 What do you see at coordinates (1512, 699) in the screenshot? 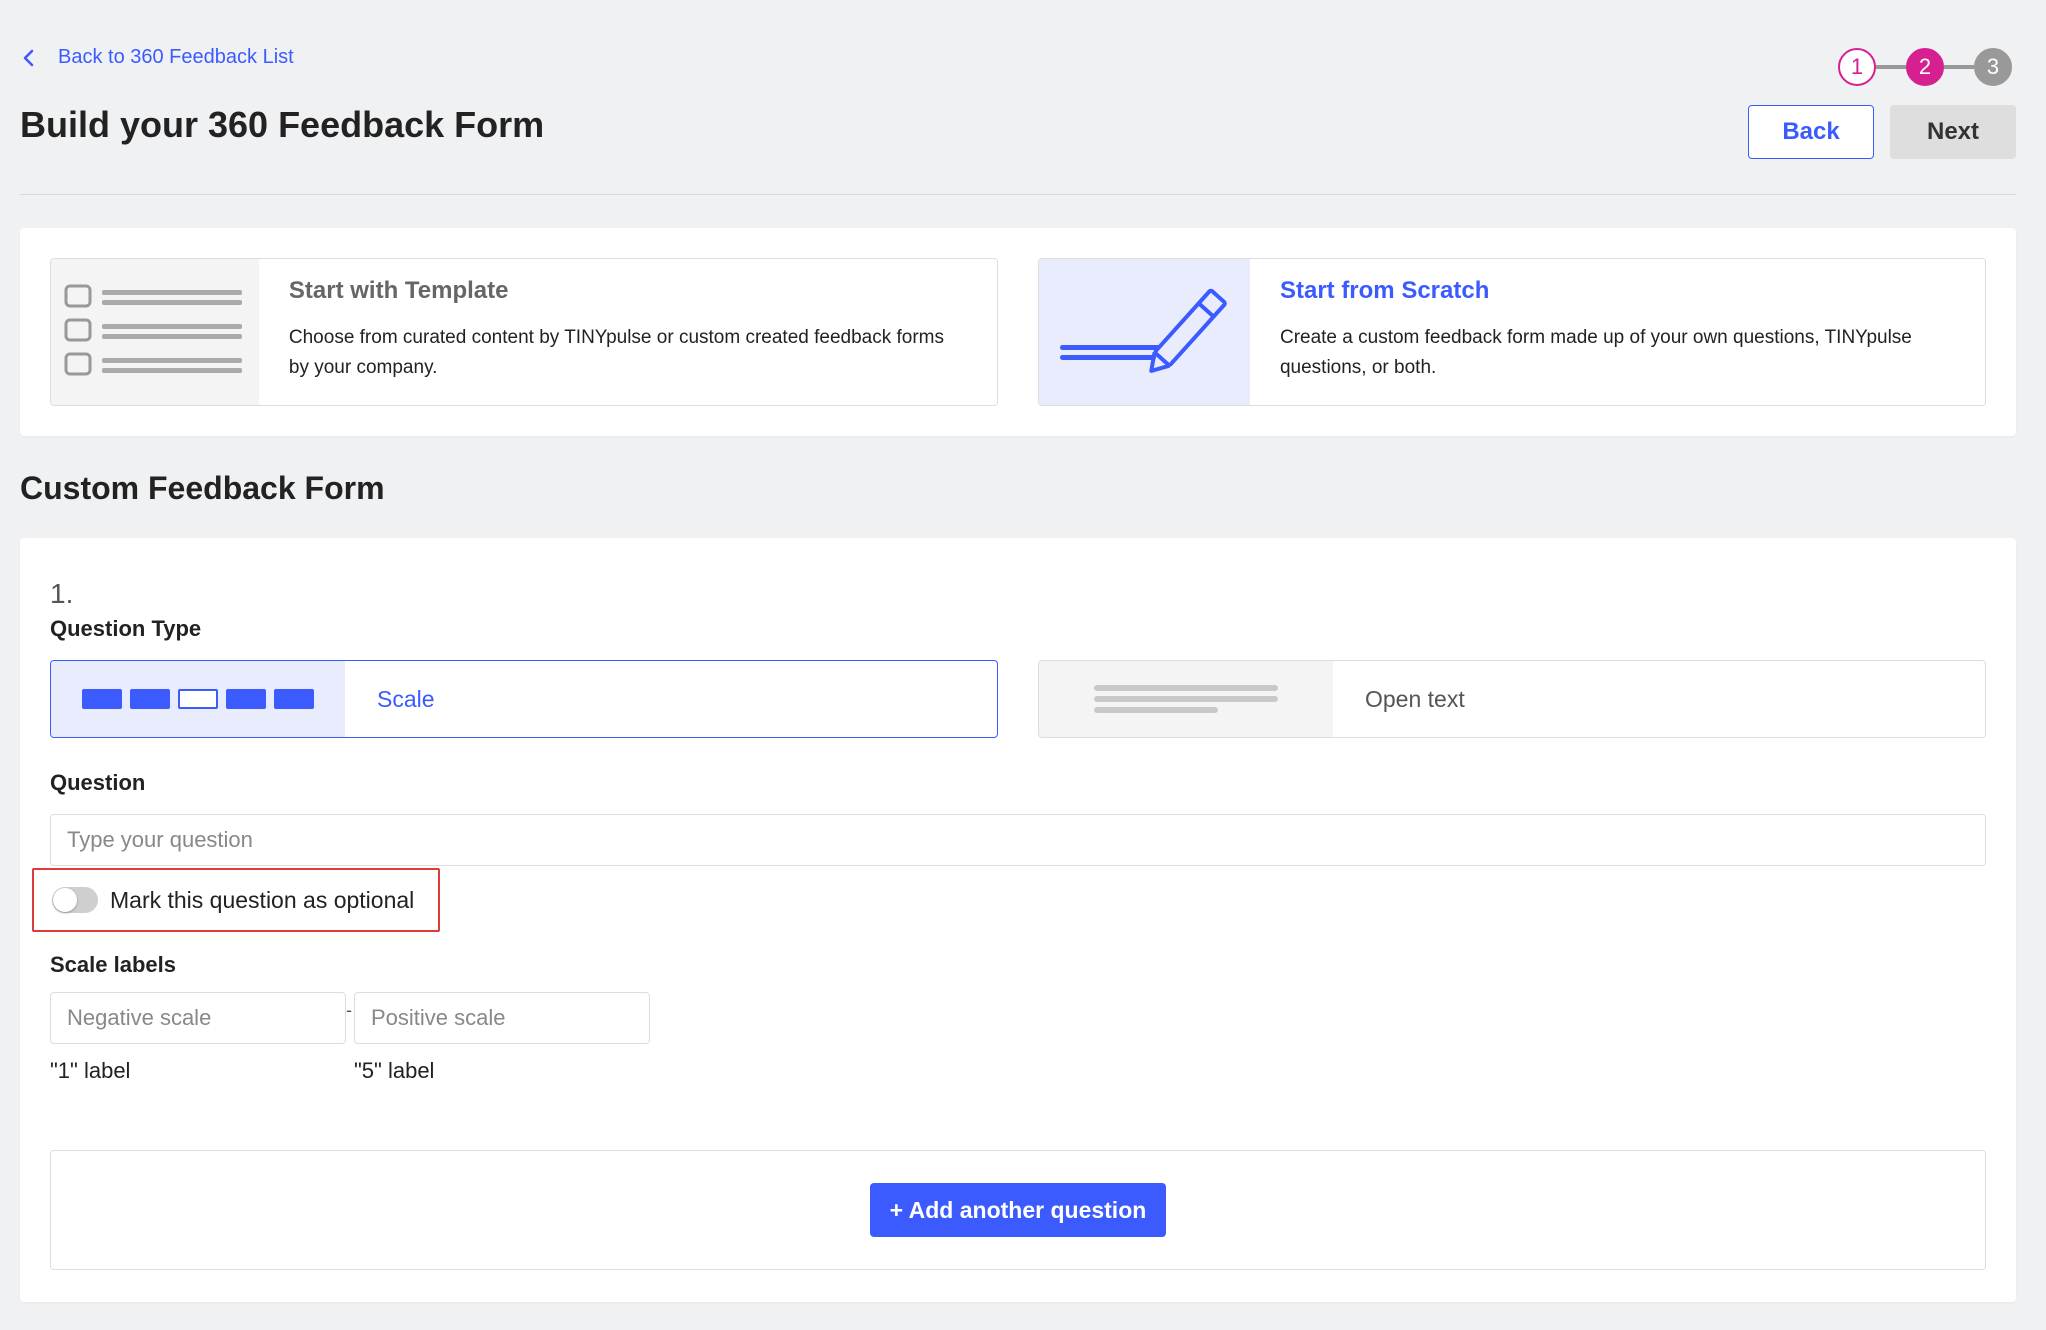
I see `type-open-text-option: Open text` at bounding box center [1512, 699].